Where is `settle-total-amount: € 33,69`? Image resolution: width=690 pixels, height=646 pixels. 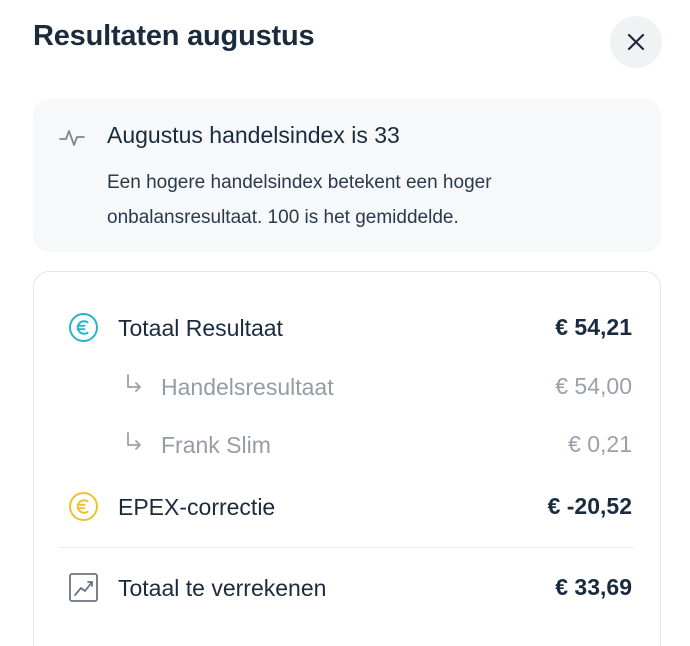 settle-total-amount: € 33,69 is located at coordinates (593, 587).